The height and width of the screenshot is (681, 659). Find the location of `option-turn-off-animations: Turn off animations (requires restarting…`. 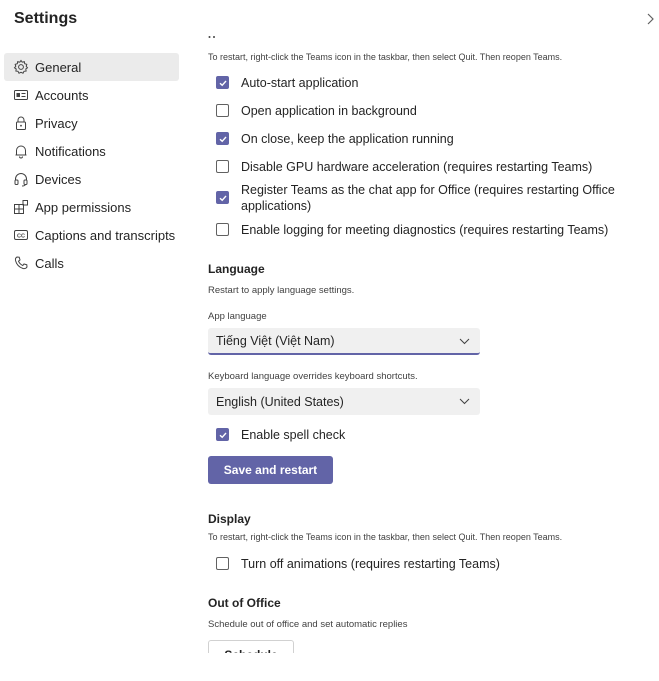

option-turn-off-animations: Turn off animations (requires restarting… is located at coordinates (358, 564).